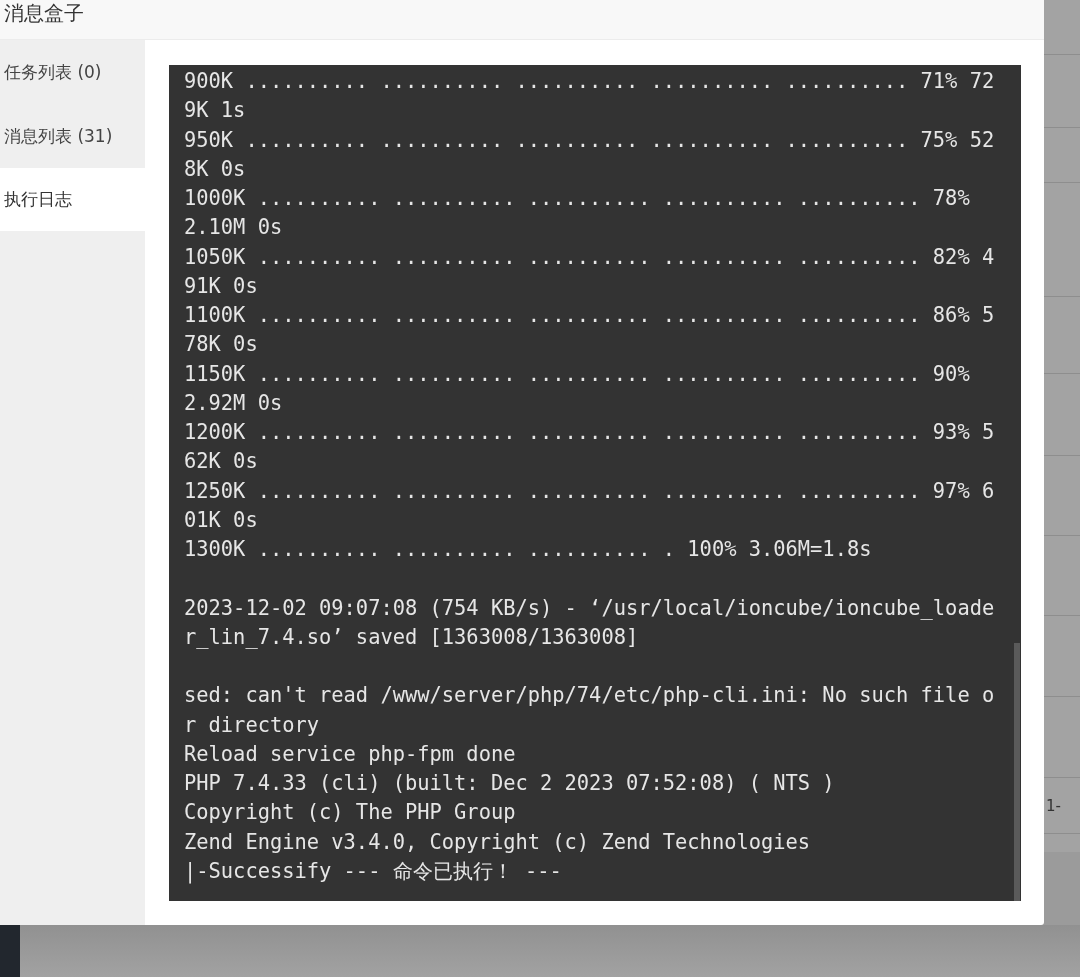 Image resolution: width=1080 pixels, height=977 pixels. I want to click on dialog-title: 消息盒子, so click(44, 13).